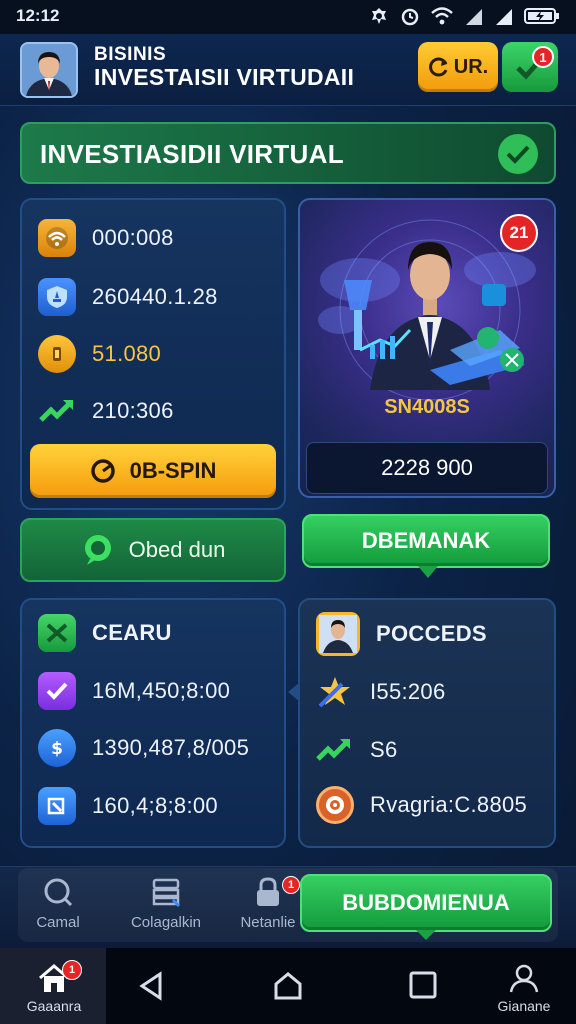  I want to click on refresh-icon, so click(438, 67).